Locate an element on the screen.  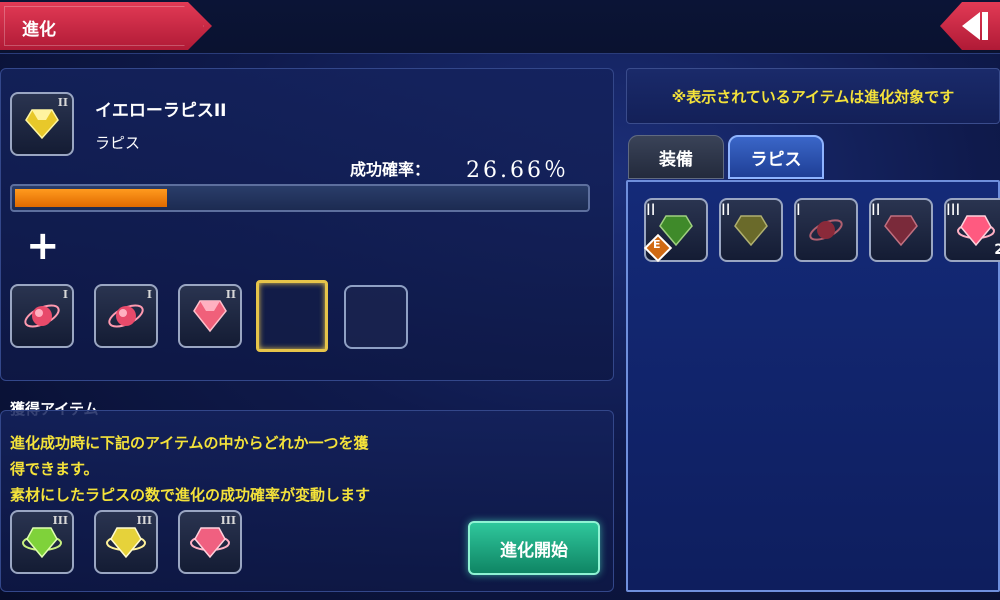
back-arrow-icon is located at coordinates (971, 26).